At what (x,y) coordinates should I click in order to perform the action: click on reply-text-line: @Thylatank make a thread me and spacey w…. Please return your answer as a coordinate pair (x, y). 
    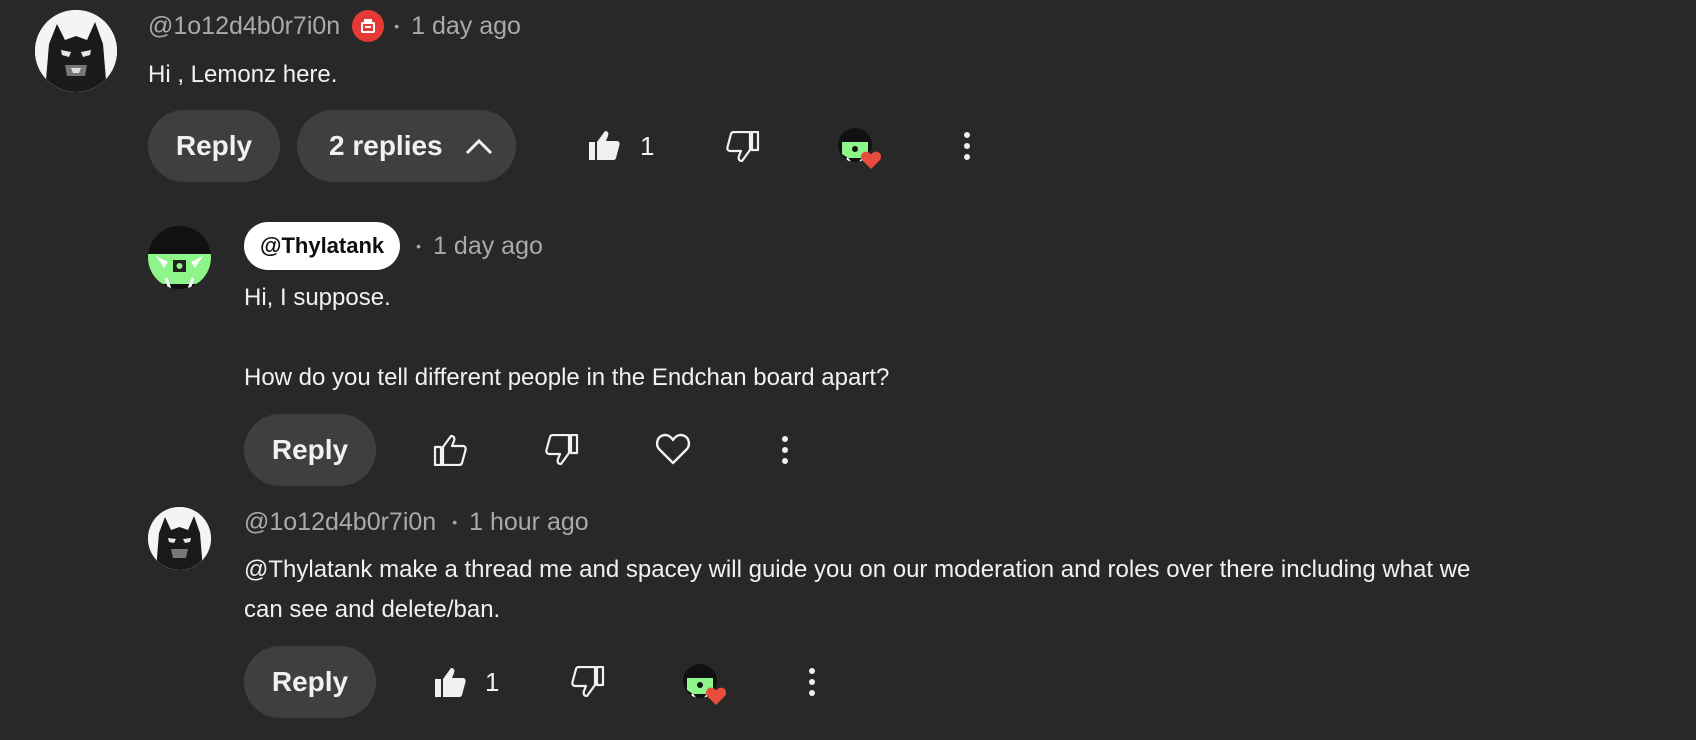
    Looking at the image, I should click on (857, 569).